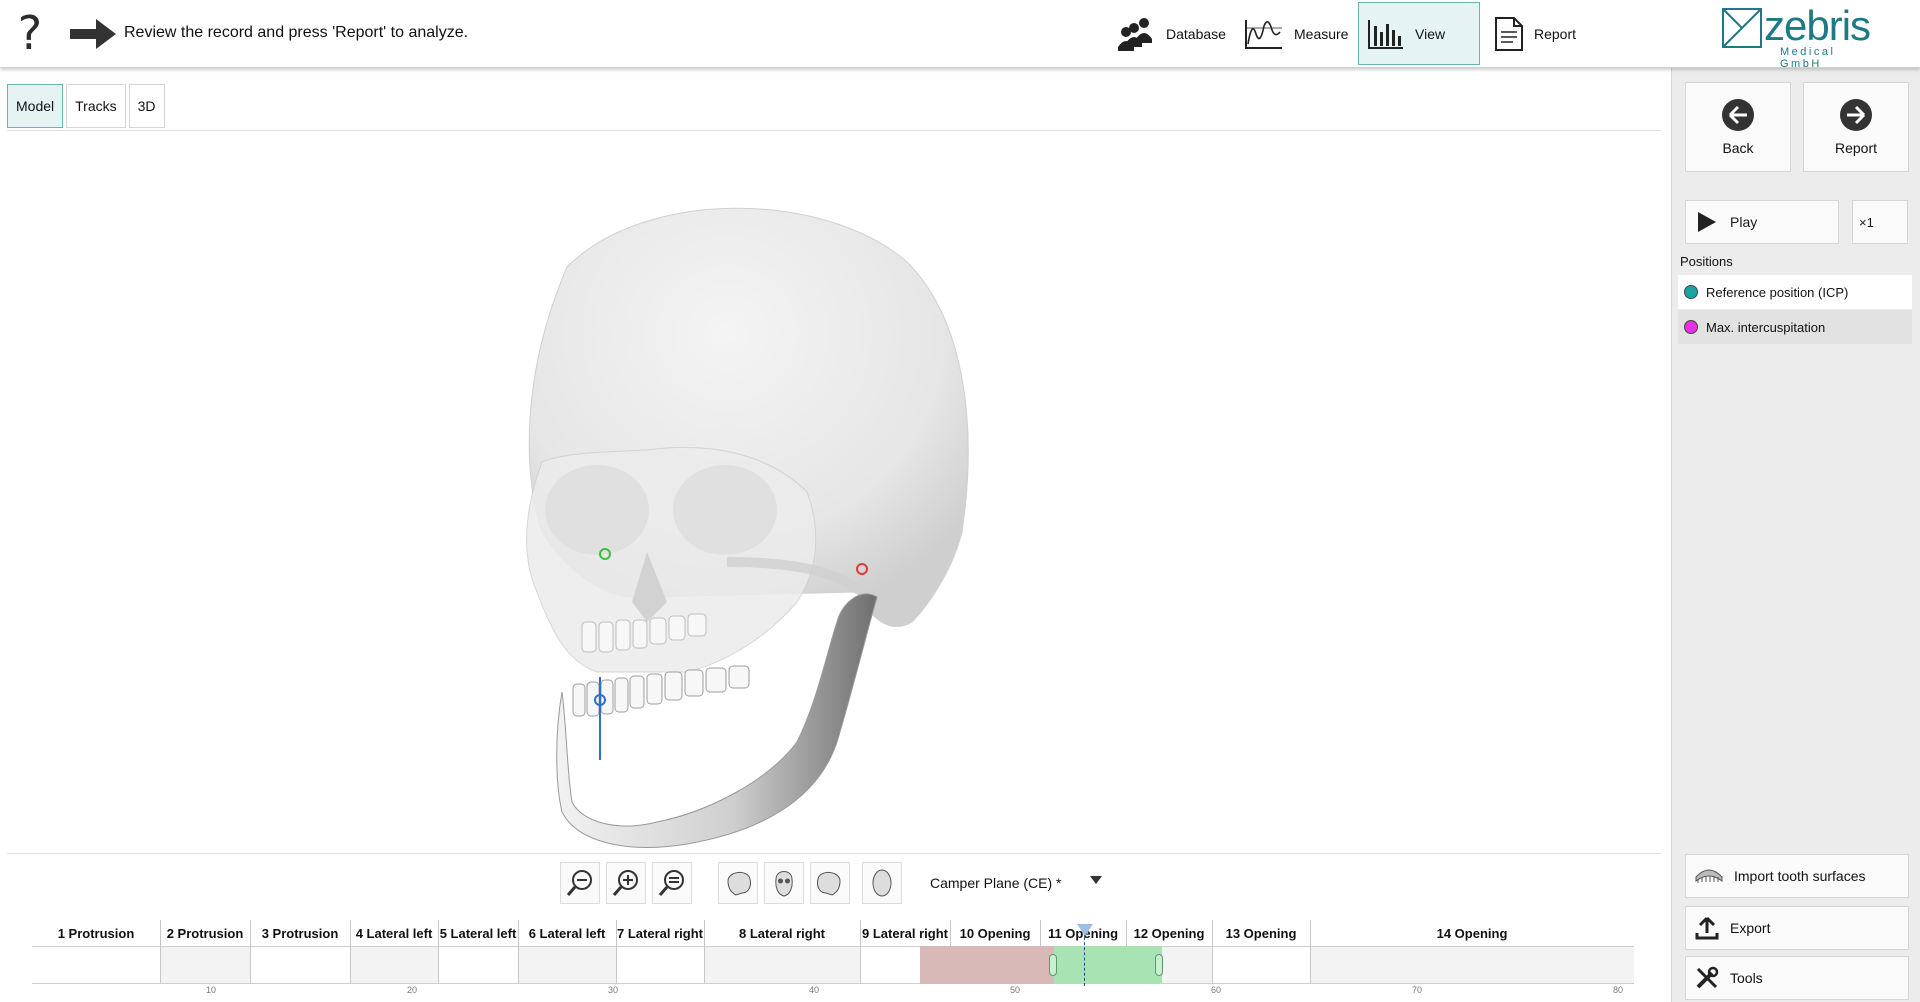 This screenshot has width=1920, height=1002. What do you see at coordinates (1169, 933) in the screenshot?
I see `timeline-segment-label: 12 Opening` at bounding box center [1169, 933].